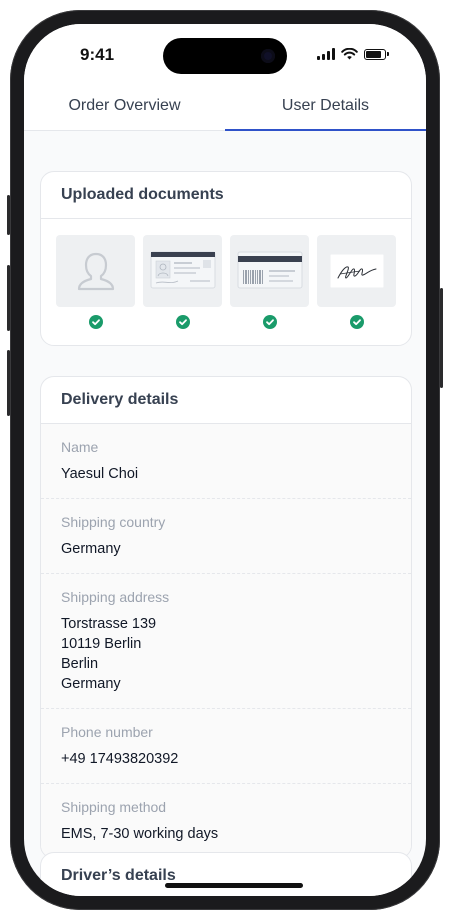  What do you see at coordinates (95, 271) in the screenshot?
I see `profile-photo-icon` at bounding box center [95, 271].